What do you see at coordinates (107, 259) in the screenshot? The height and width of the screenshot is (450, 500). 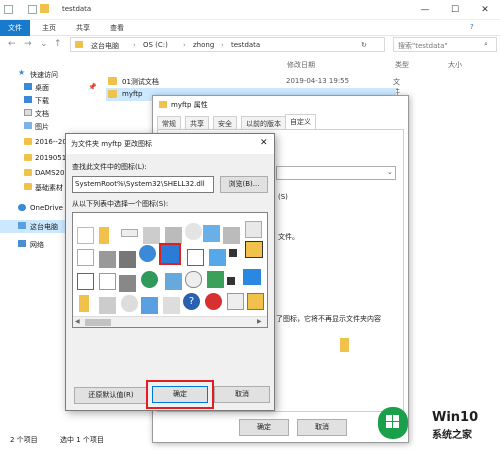 I see `keyboard-icon` at bounding box center [107, 259].